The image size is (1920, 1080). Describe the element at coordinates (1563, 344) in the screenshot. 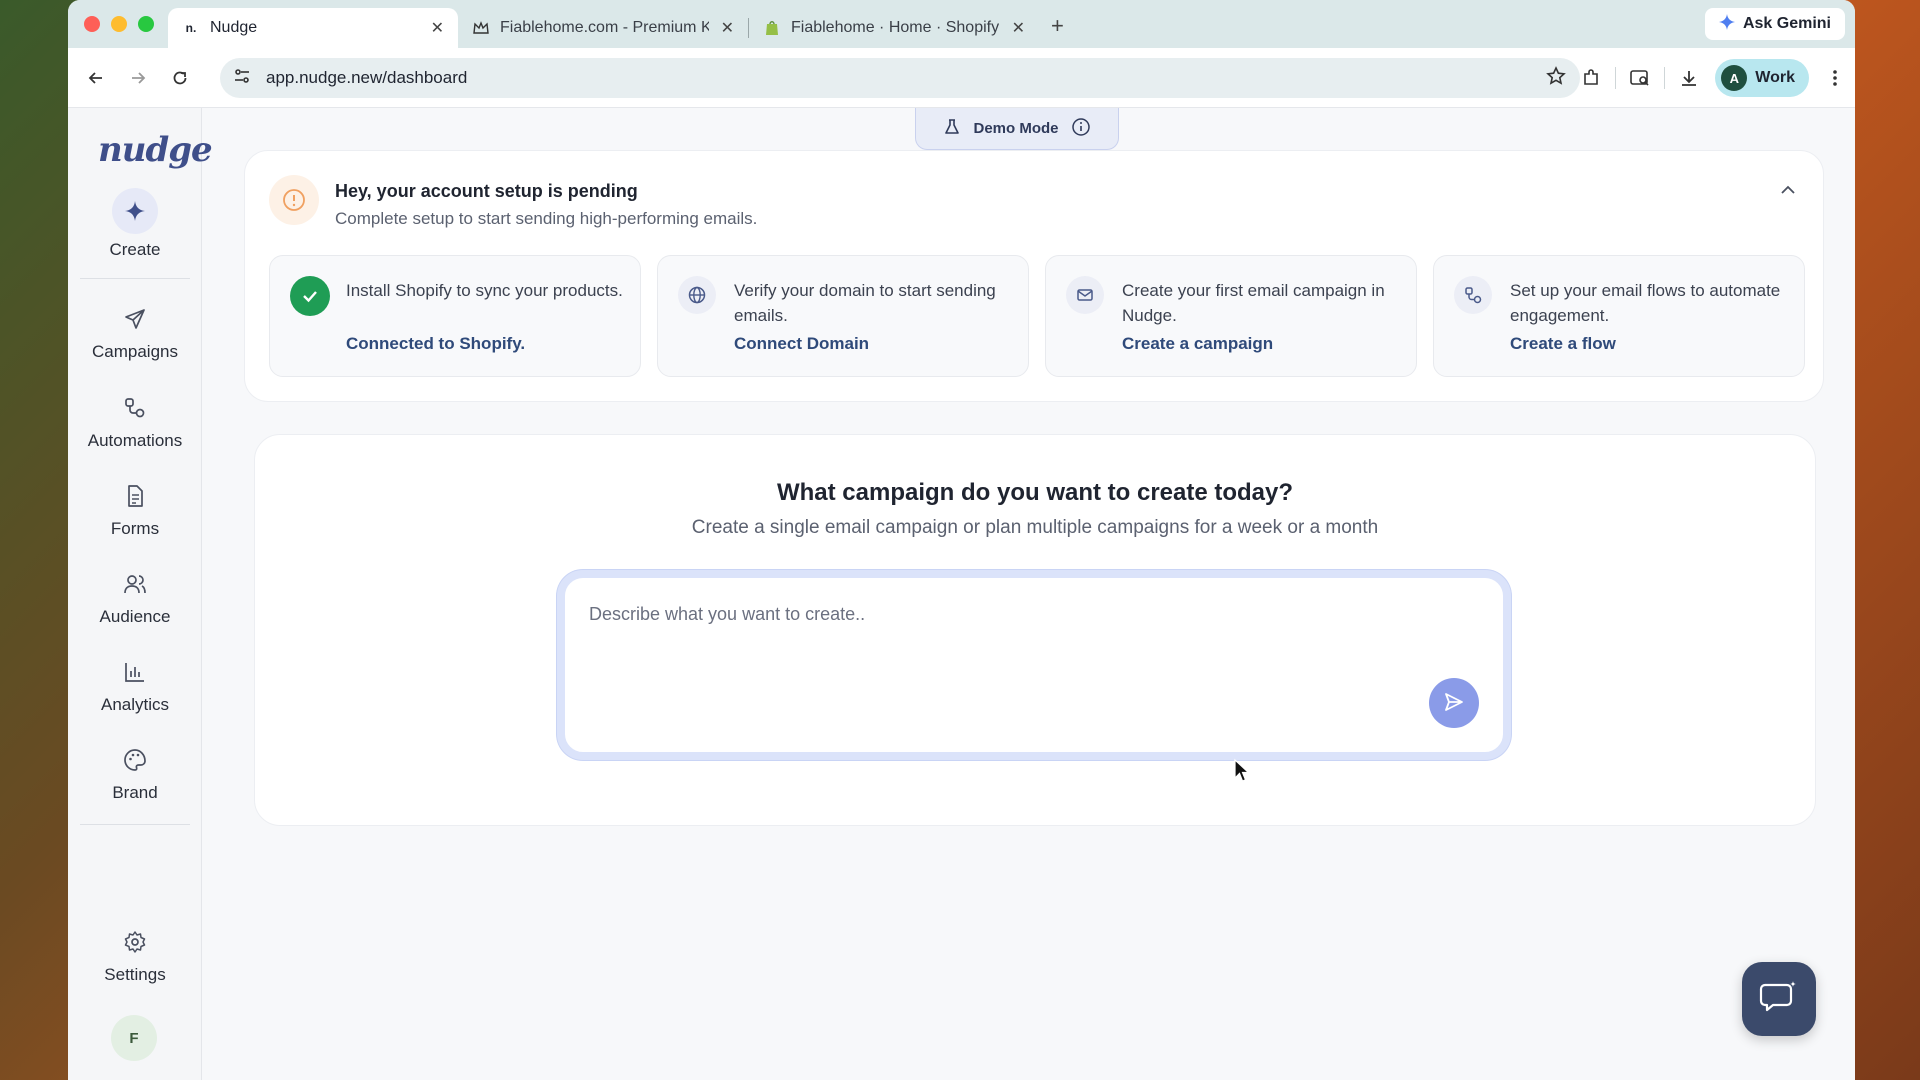

I see `create-flow-link: Create a flow` at that location.